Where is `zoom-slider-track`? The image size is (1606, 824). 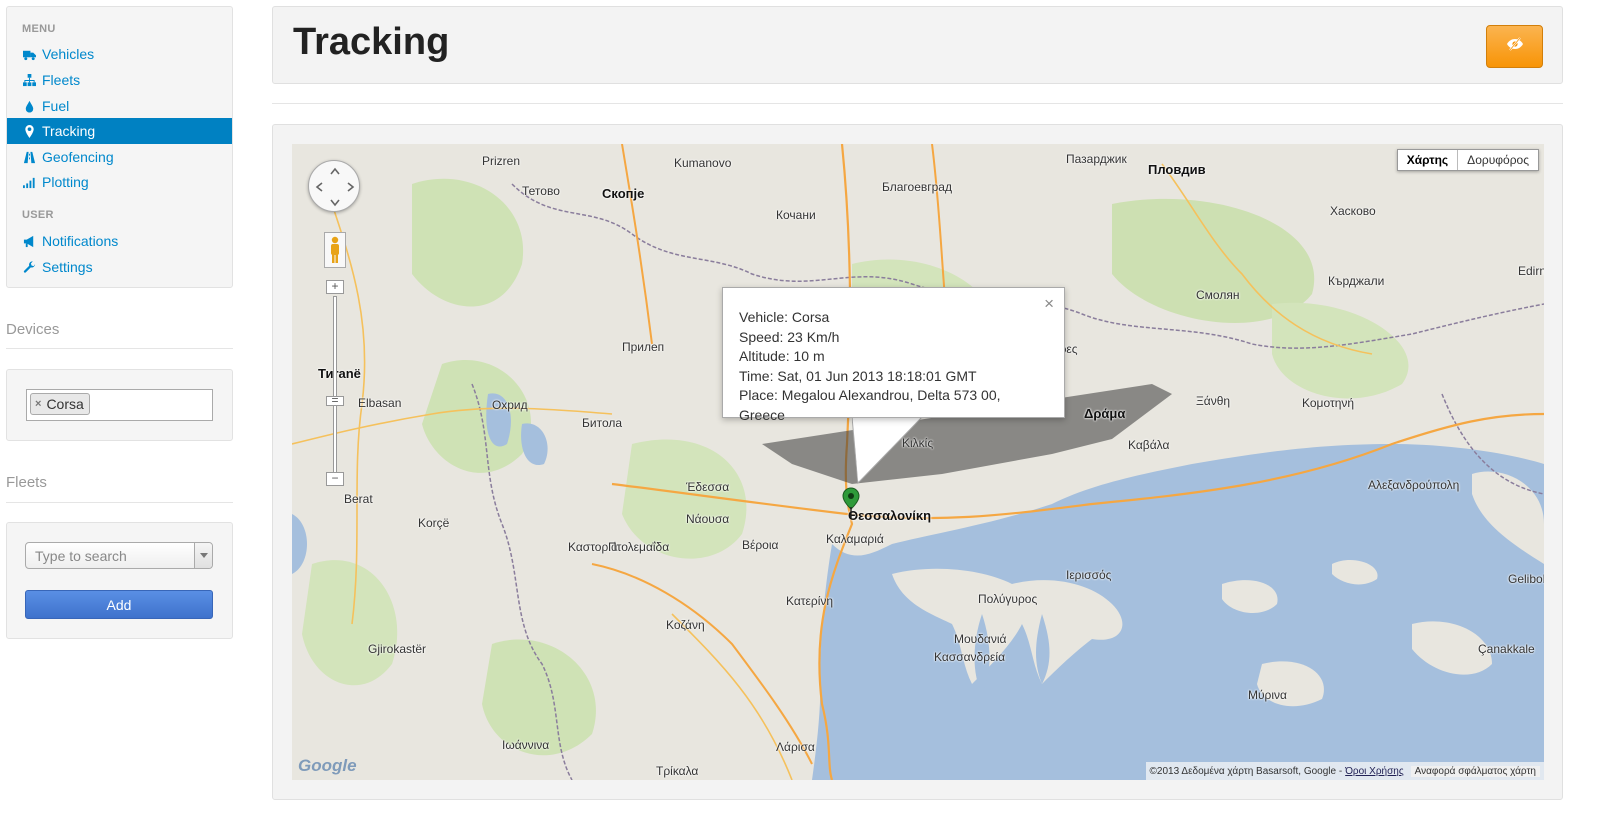 zoom-slider-track is located at coordinates (335, 386).